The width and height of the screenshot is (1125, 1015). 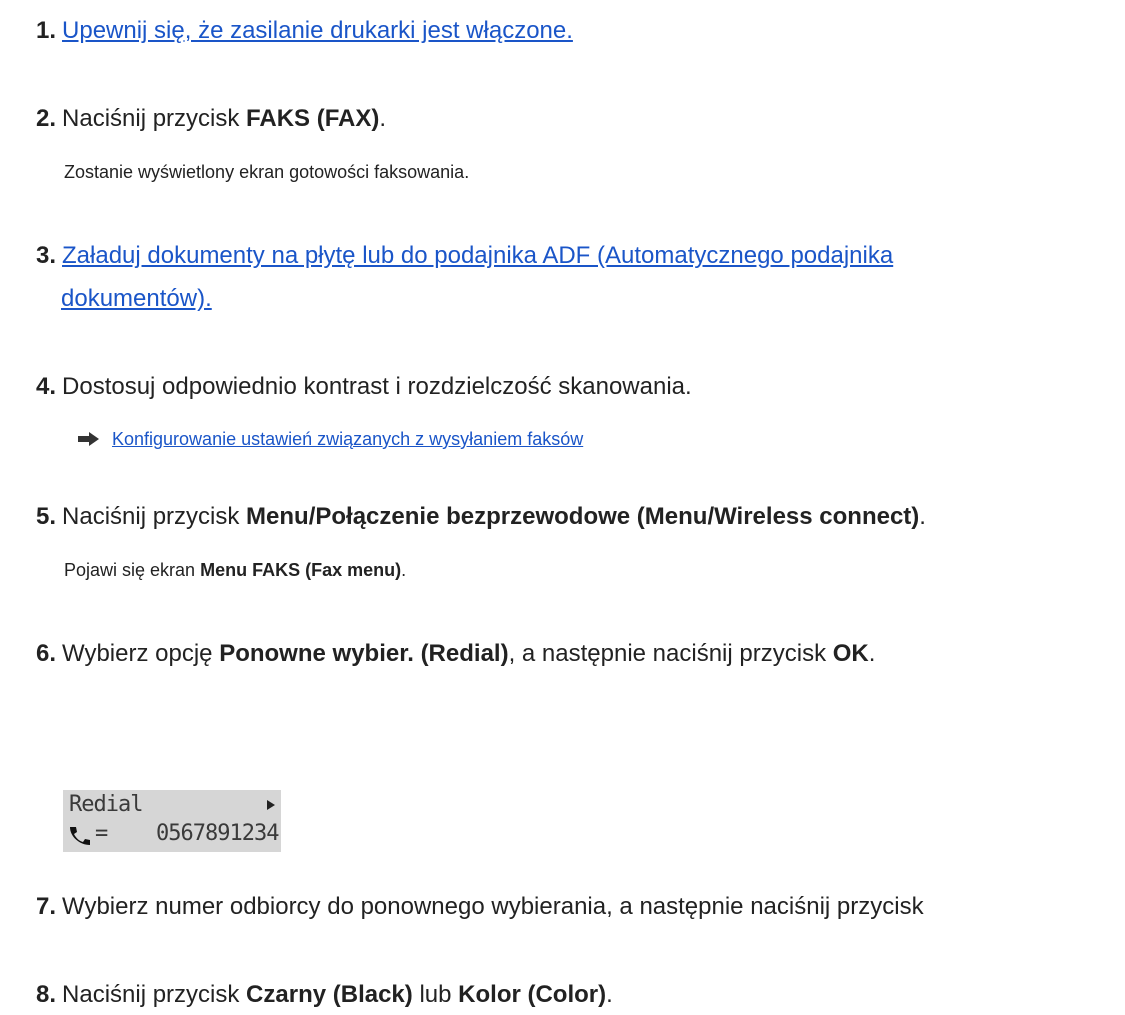 I want to click on step-text: lub, so click(x=435, y=994).